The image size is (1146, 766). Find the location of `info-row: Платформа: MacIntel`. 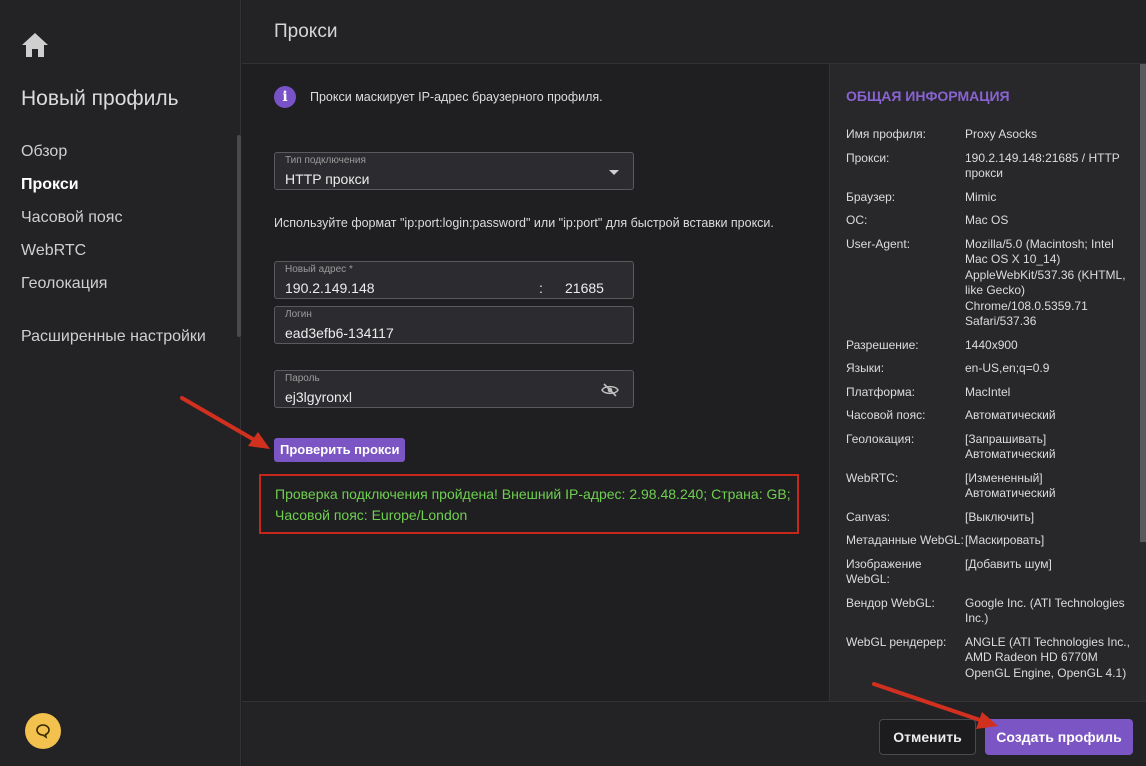

info-row: Платформа: MacIntel is located at coordinates (991, 393).